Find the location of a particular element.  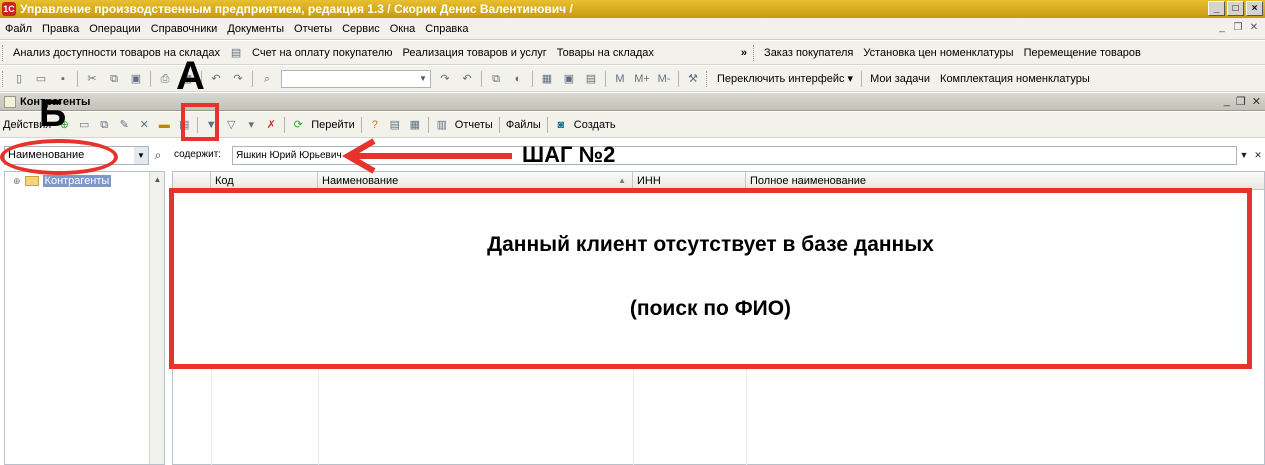

reports-menu: Отчеты is located at coordinates (474, 125).